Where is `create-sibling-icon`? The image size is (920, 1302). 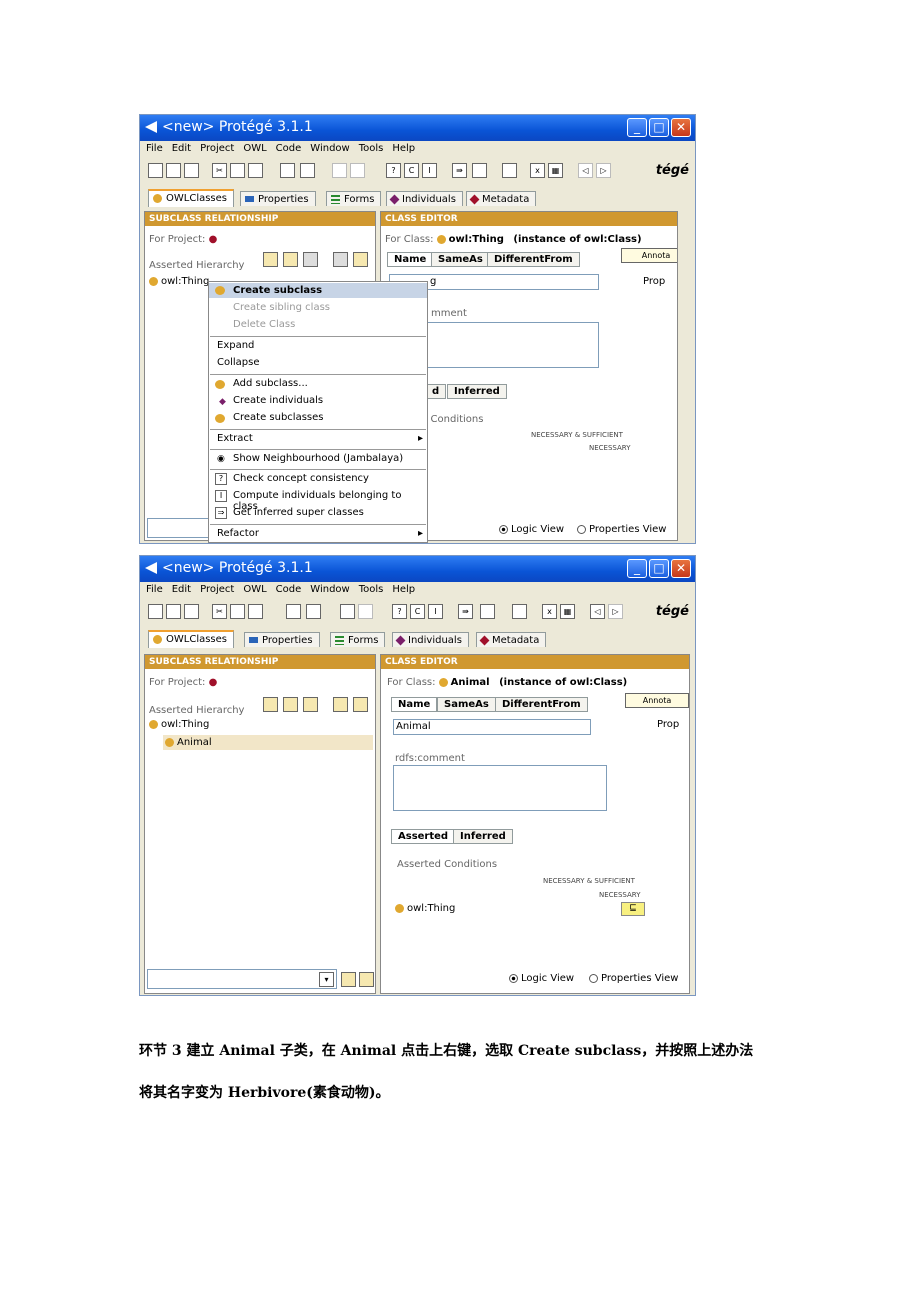
create-sibling-icon is located at coordinates (290, 259).